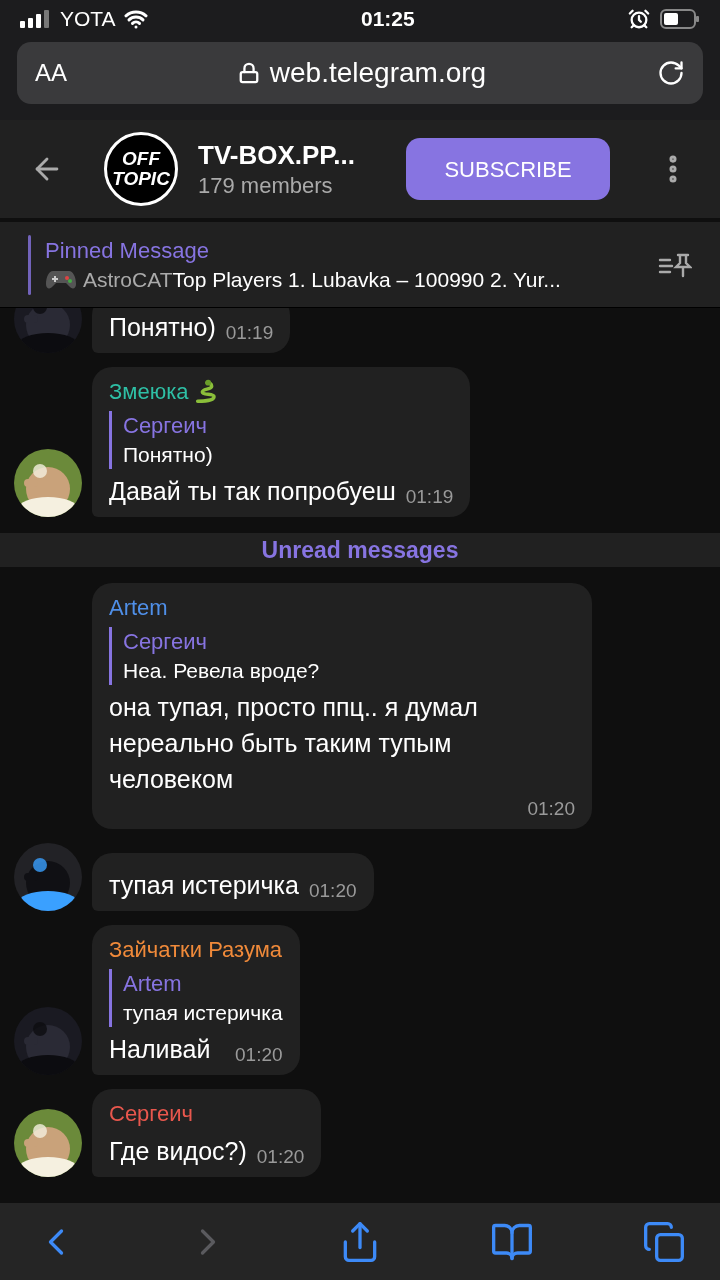 The width and height of the screenshot is (720, 1280). Describe the element at coordinates (168, 454) in the screenshot. I see `reply-text: Понятно)` at that location.